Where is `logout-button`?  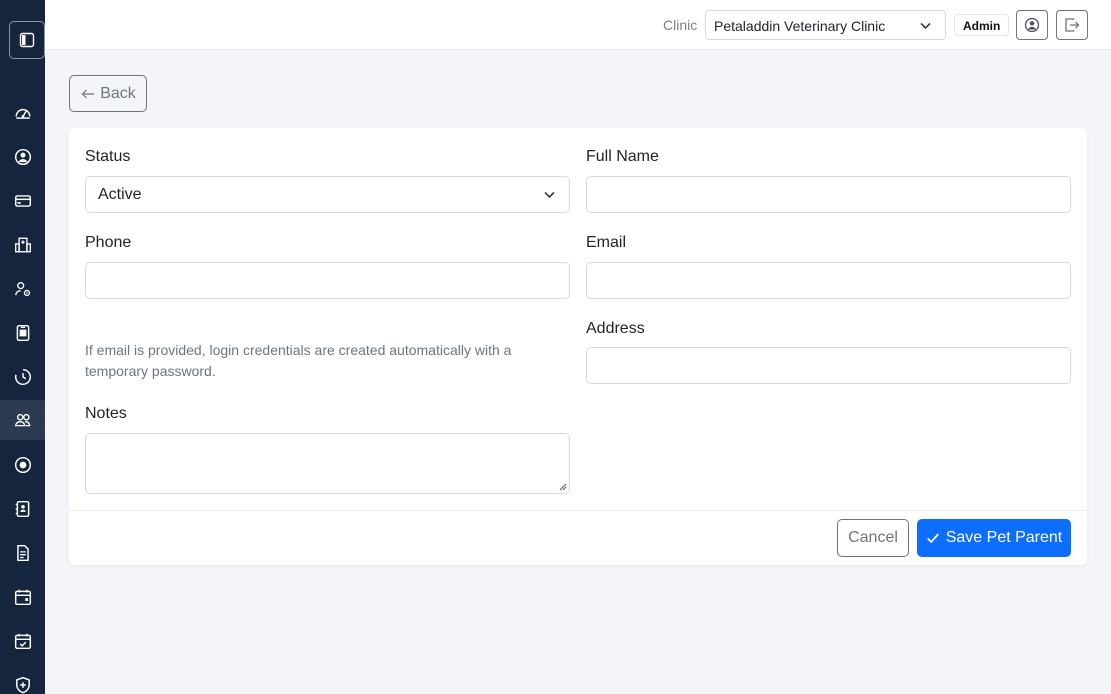
logout-button is located at coordinates (1072, 25).